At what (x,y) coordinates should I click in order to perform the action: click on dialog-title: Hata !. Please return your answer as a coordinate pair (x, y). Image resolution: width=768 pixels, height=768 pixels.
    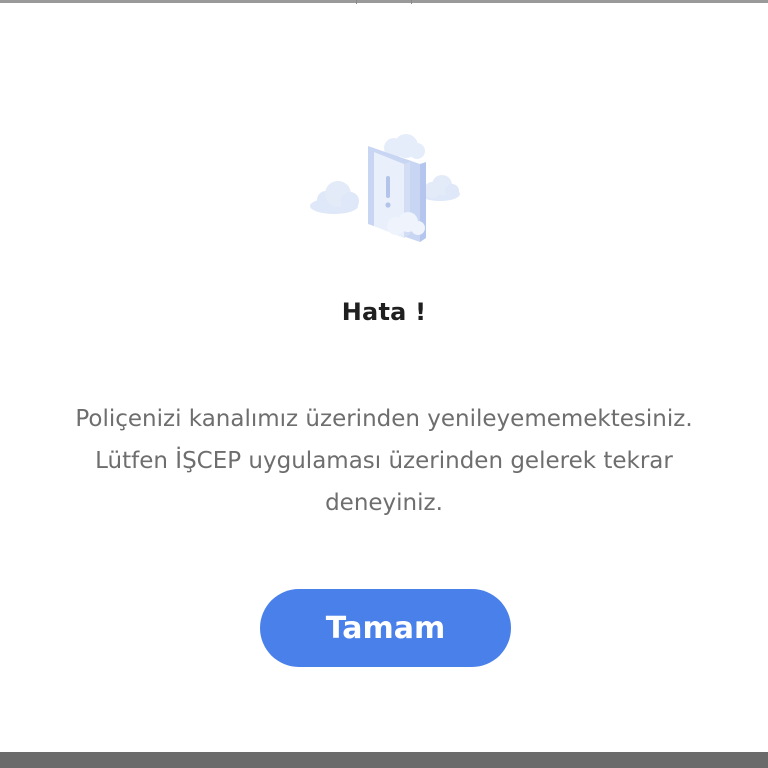
    Looking at the image, I should click on (384, 312).